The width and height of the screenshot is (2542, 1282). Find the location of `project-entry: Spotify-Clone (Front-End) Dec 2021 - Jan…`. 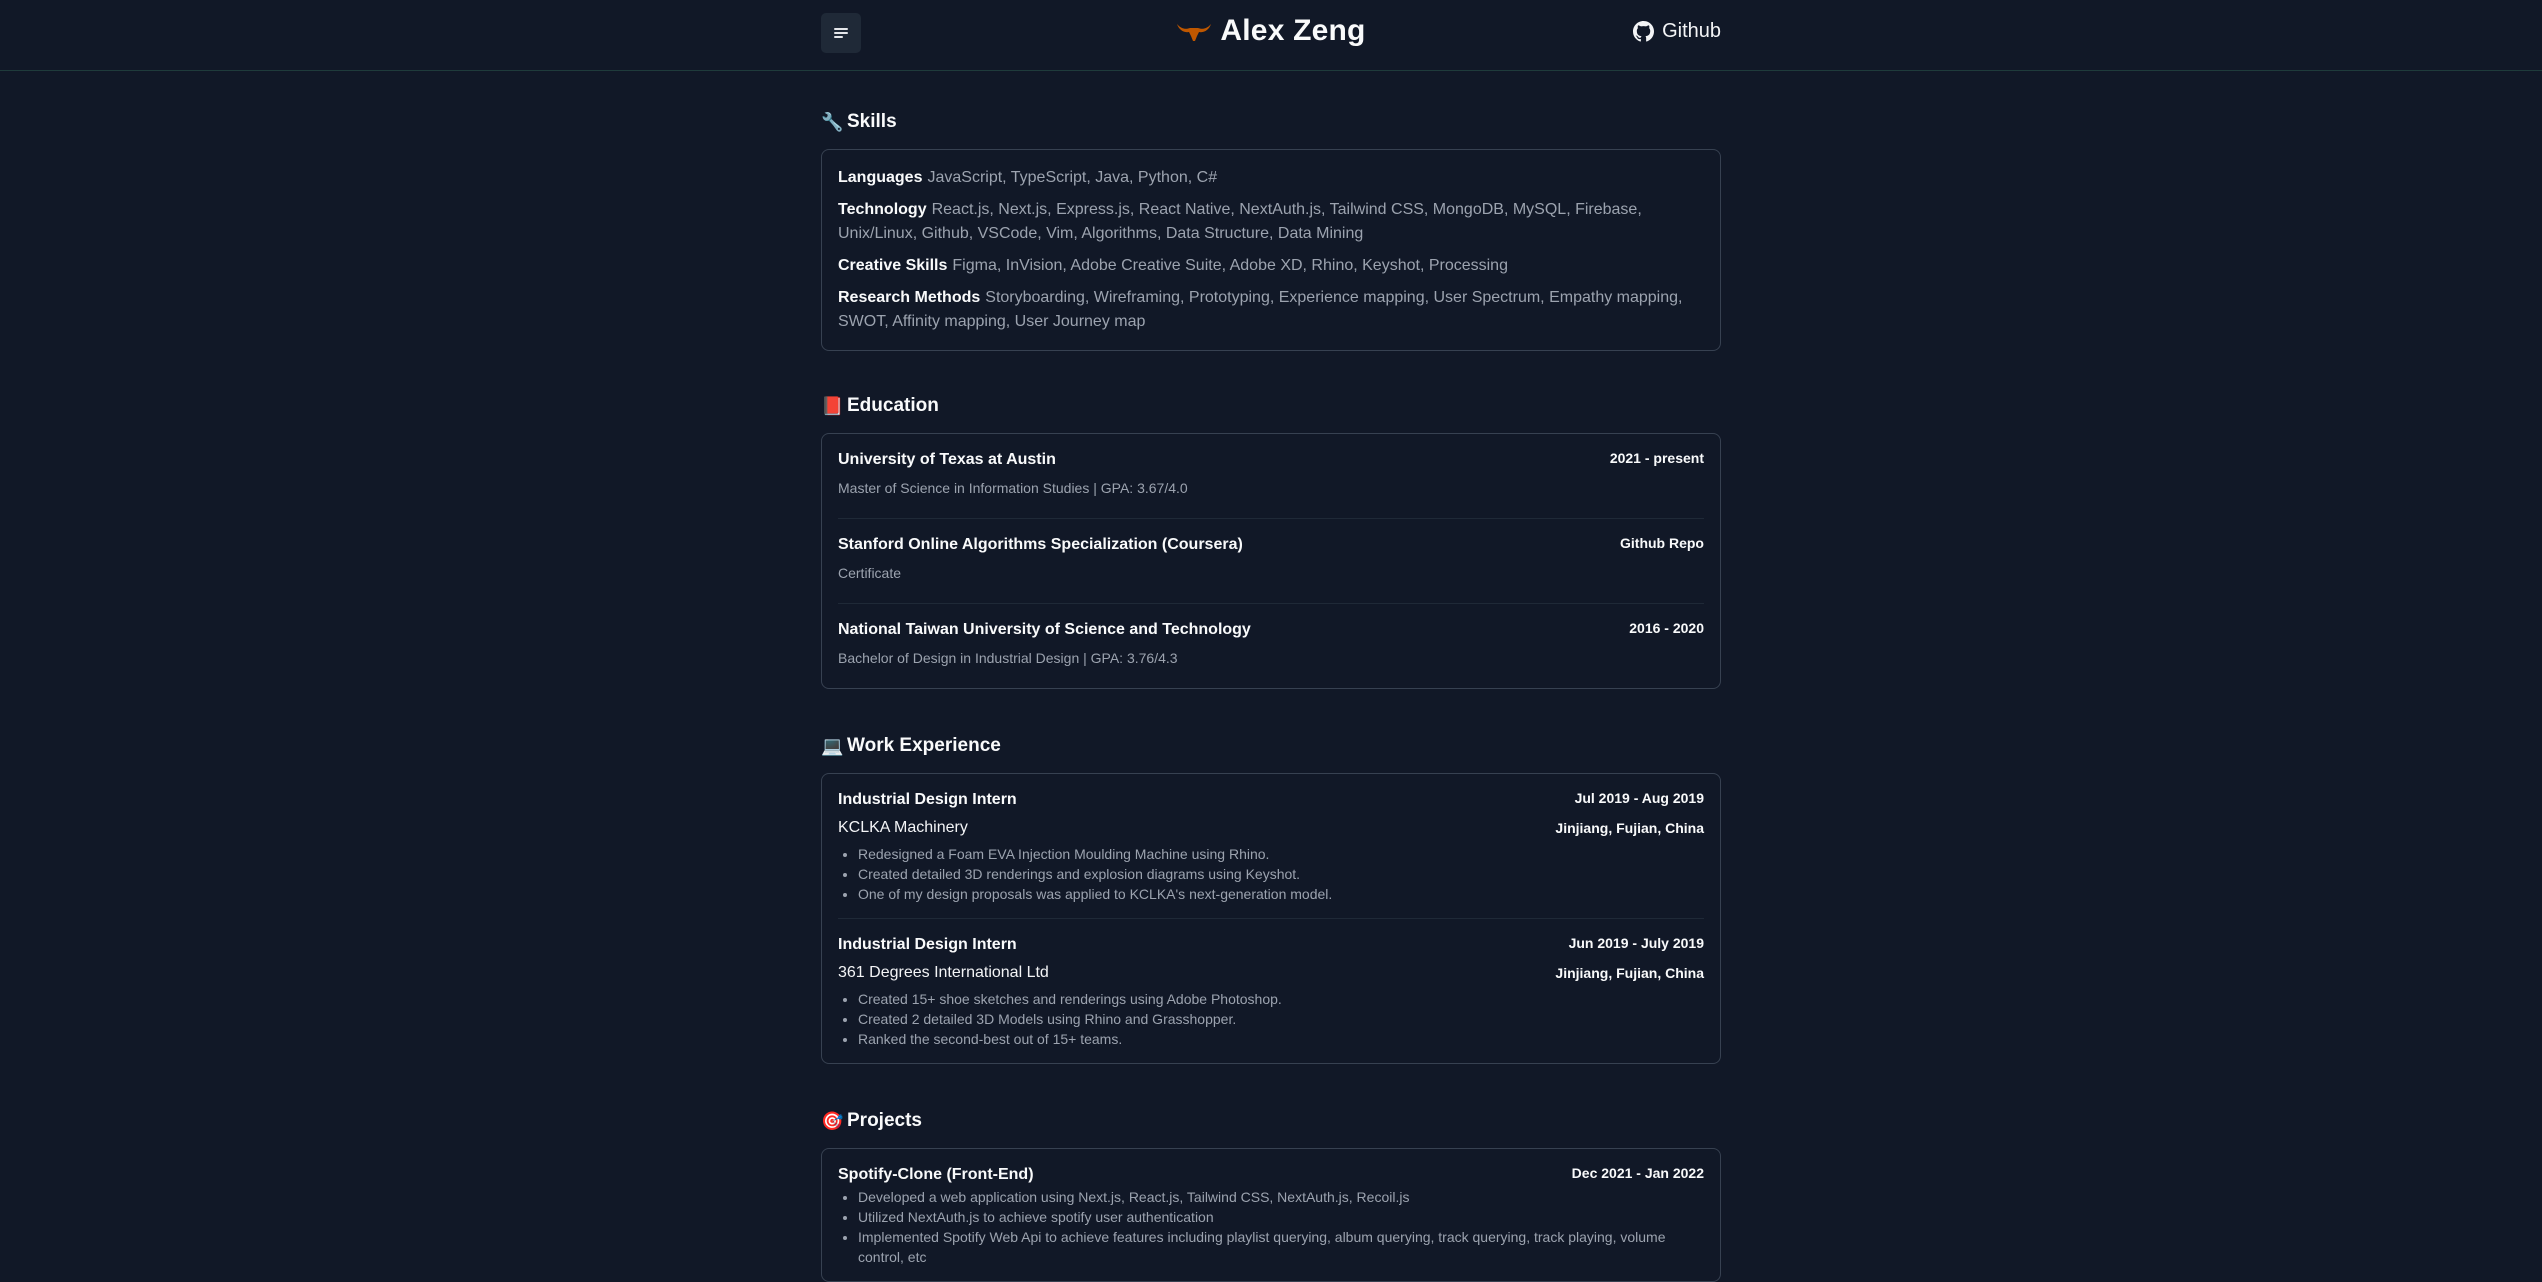

project-entry: Spotify-Clone (Front-End) Dec 2021 - Jan… is located at coordinates (1271, 1215).